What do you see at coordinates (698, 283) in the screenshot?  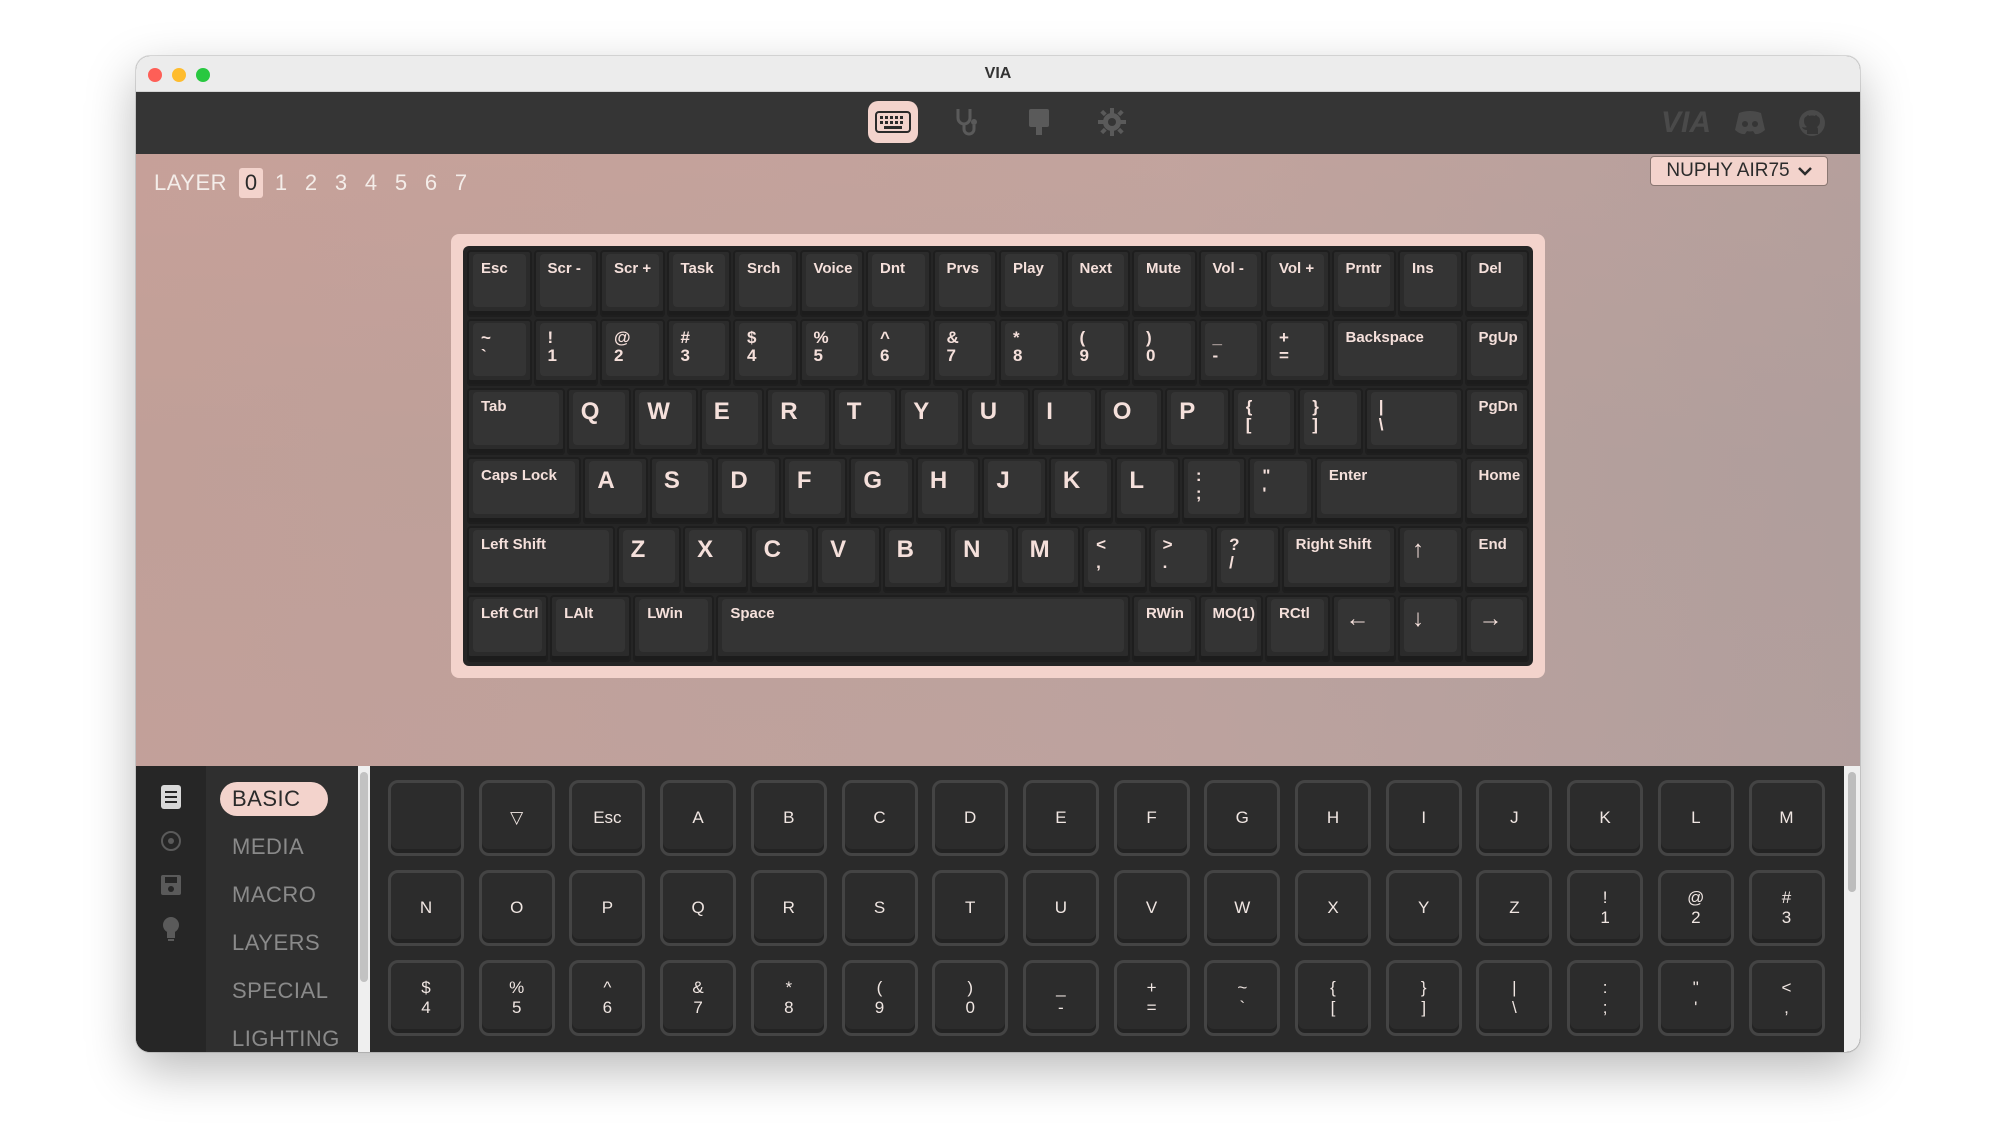 I see `keyboard-key: Task` at bounding box center [698, 283].